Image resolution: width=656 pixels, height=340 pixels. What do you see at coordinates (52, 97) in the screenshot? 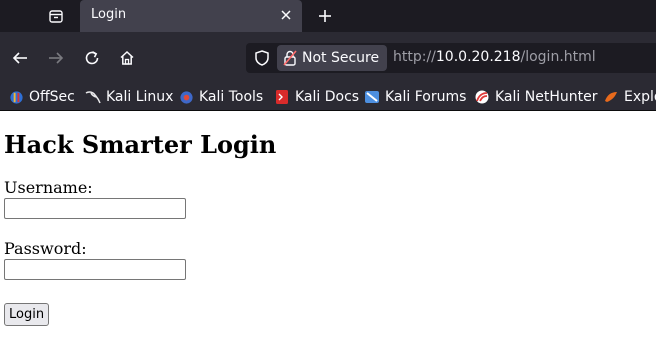
I see `bookmark-label: OffSec` at bounding box center [52, 97].